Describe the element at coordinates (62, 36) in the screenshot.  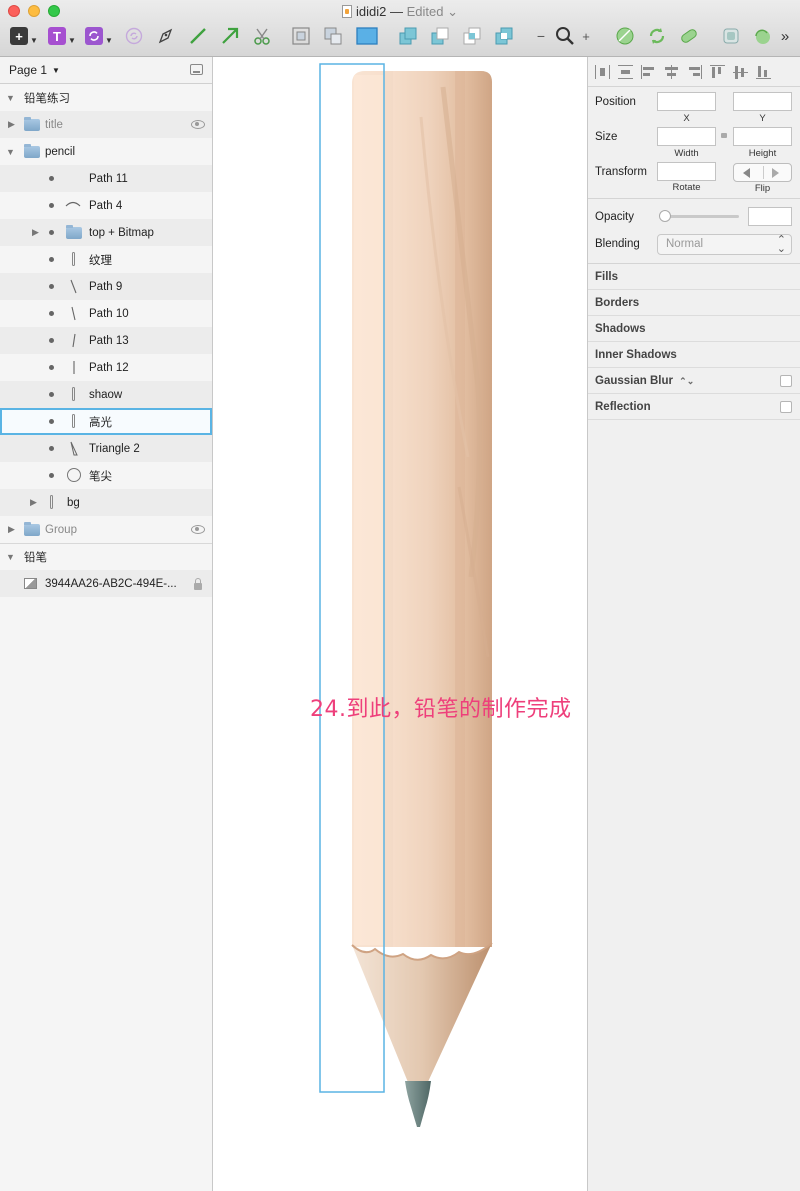
I see `text-tool-button: T ▼` at that location.